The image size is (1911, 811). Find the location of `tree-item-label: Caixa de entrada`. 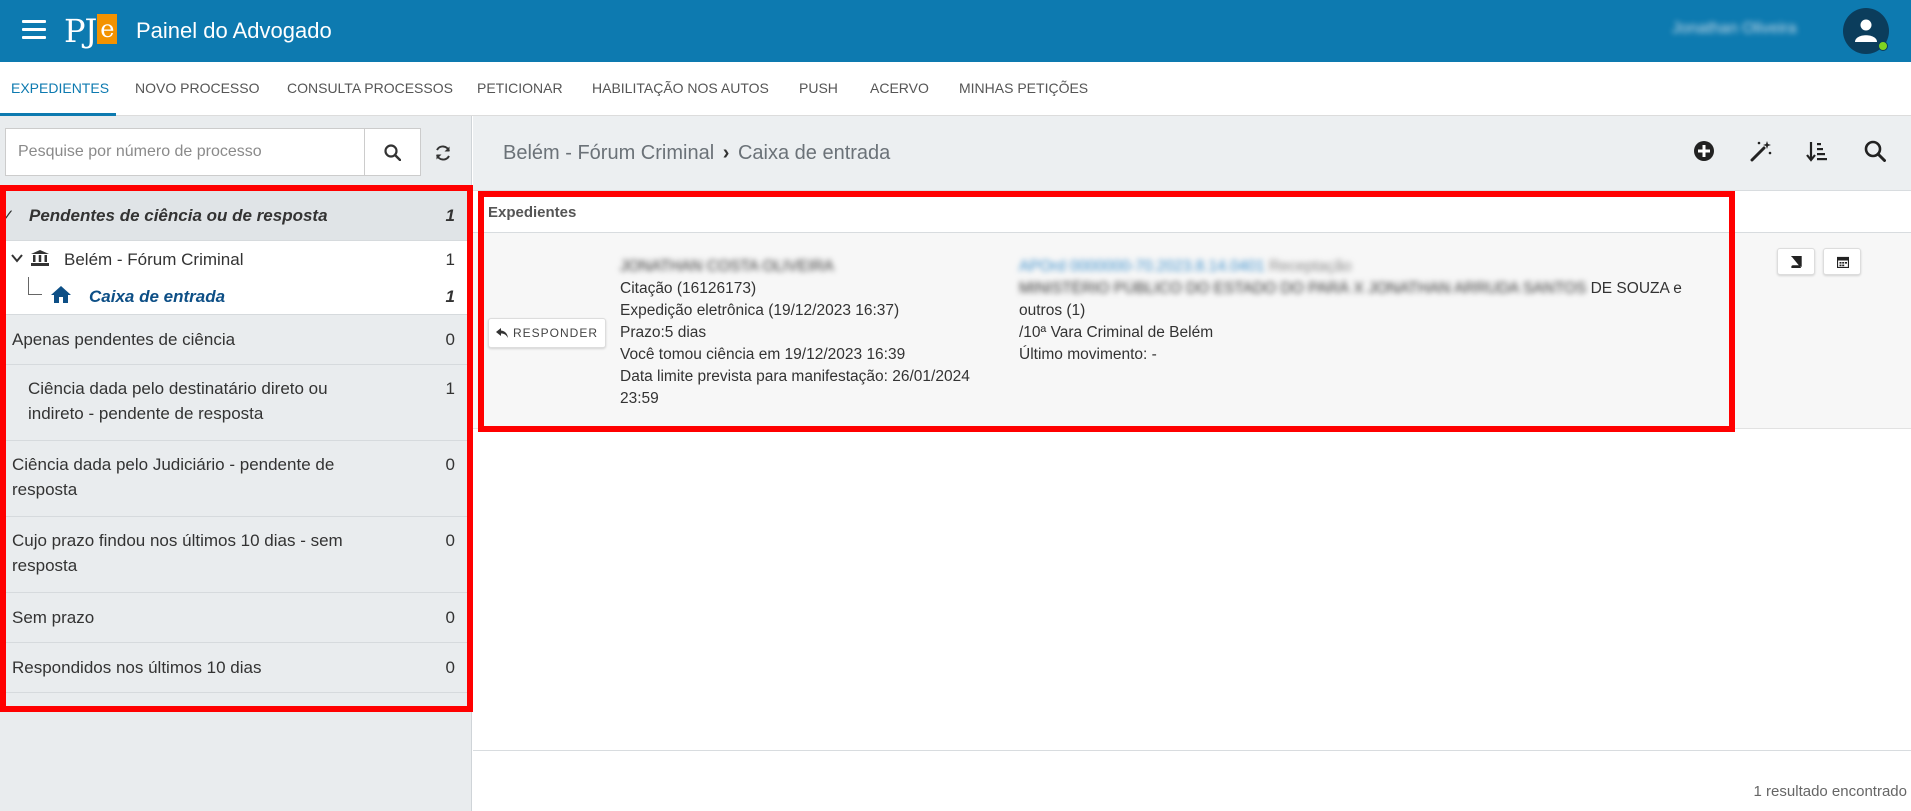

tree-item-label: Caixa de entrada is located at coordinates (157, 296).